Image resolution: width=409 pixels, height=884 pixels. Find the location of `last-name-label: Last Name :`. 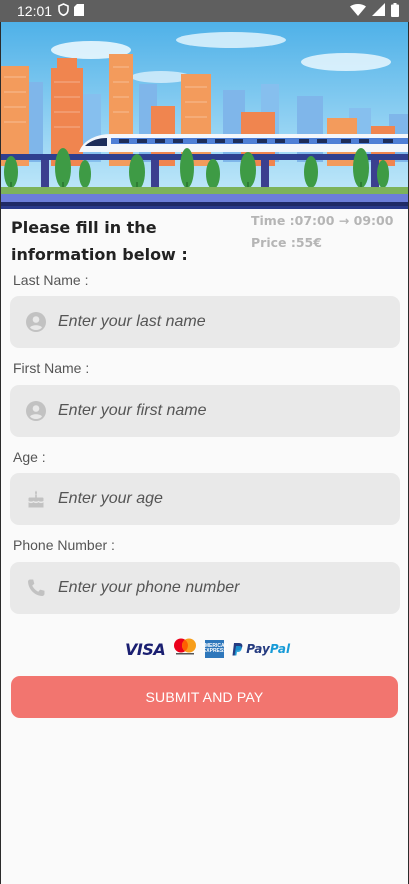

last-name-label: Last Name : is located at coordinates (51, 280).